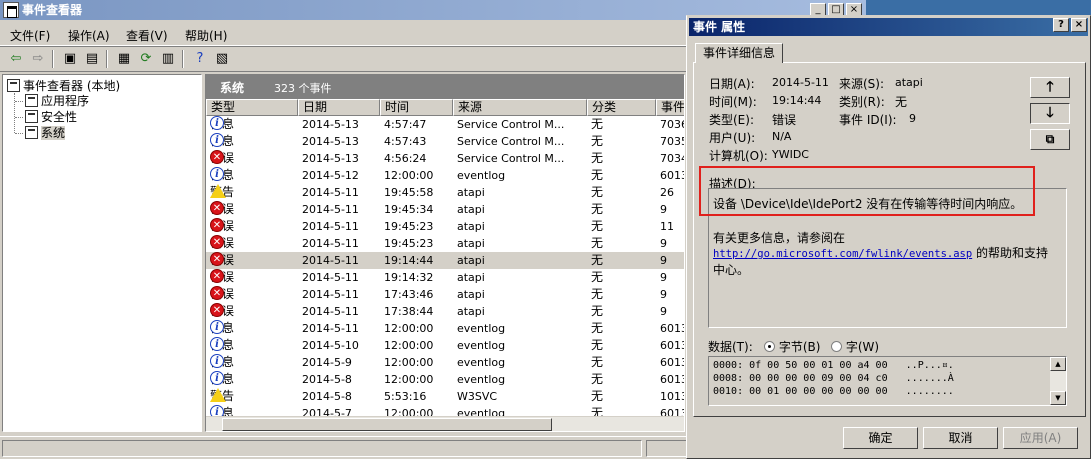 This screenshot has width=1091, height=459. I want to click on log-icon, so click(31, 116).